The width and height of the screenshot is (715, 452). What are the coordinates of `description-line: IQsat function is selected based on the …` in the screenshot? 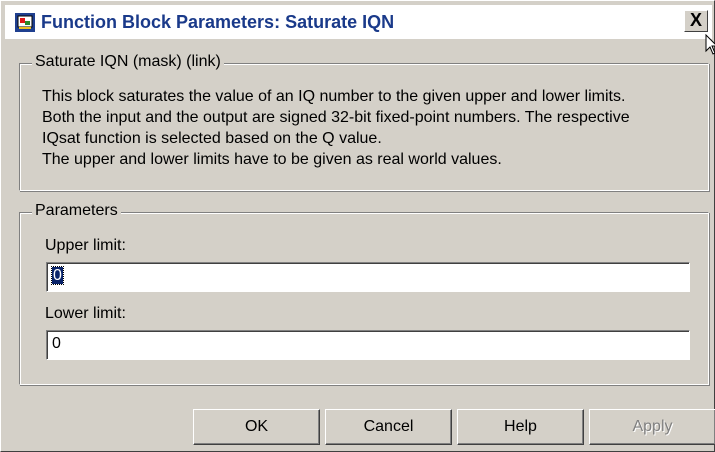 It's located at (212, 138).